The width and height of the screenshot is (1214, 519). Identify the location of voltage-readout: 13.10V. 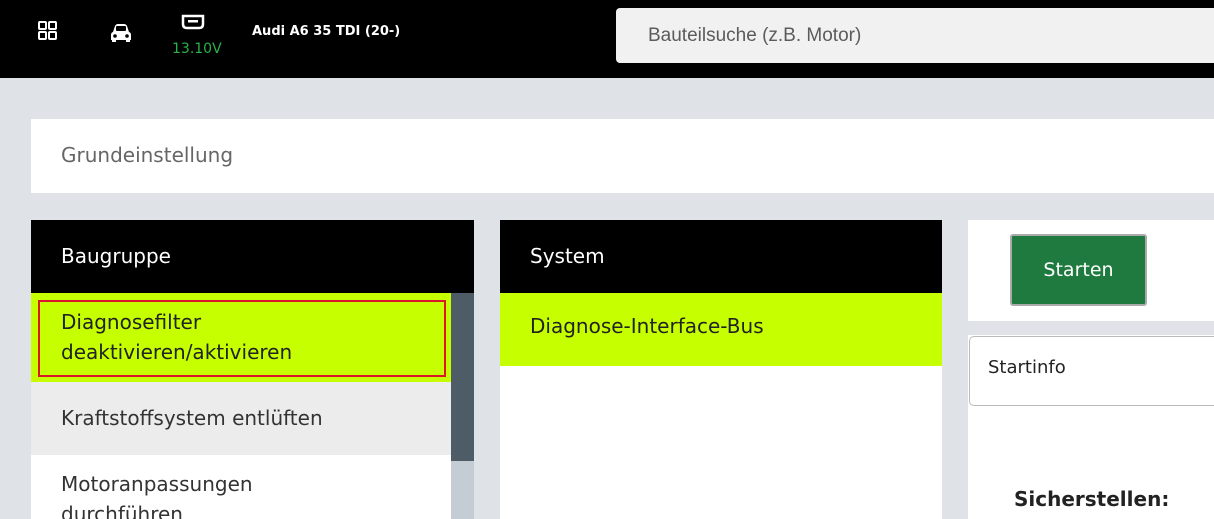
(197, 49).